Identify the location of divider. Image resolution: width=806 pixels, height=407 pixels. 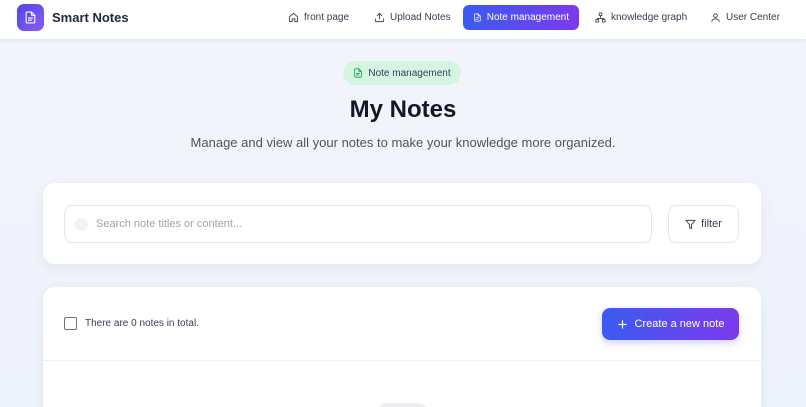
(402, 360).